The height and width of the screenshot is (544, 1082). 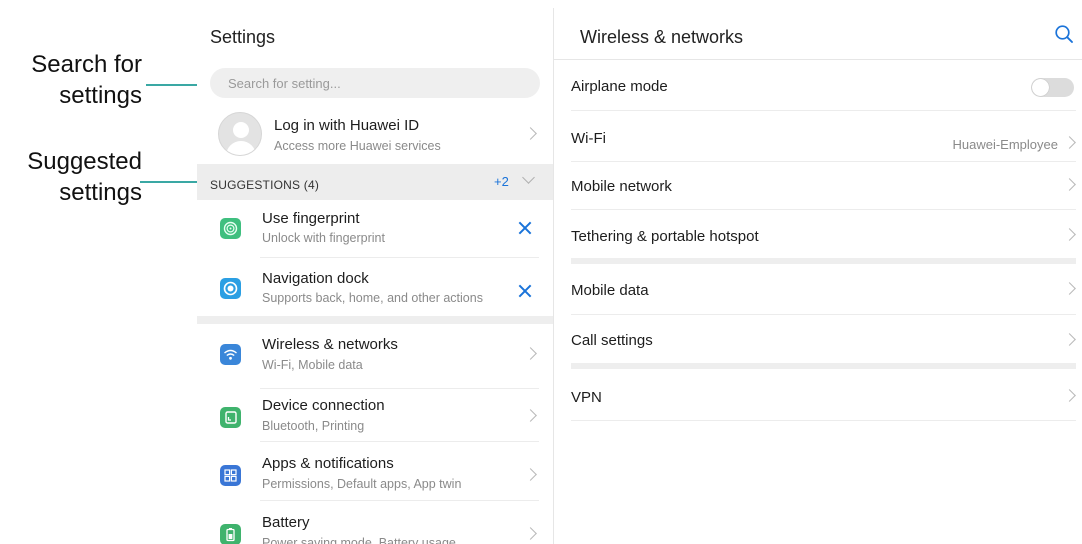 What do you see at coordinates (265, 185) in the screenshot?
I see `suggestions-label: SUGGESTIONS (4)` at bounding box center [265, 185].